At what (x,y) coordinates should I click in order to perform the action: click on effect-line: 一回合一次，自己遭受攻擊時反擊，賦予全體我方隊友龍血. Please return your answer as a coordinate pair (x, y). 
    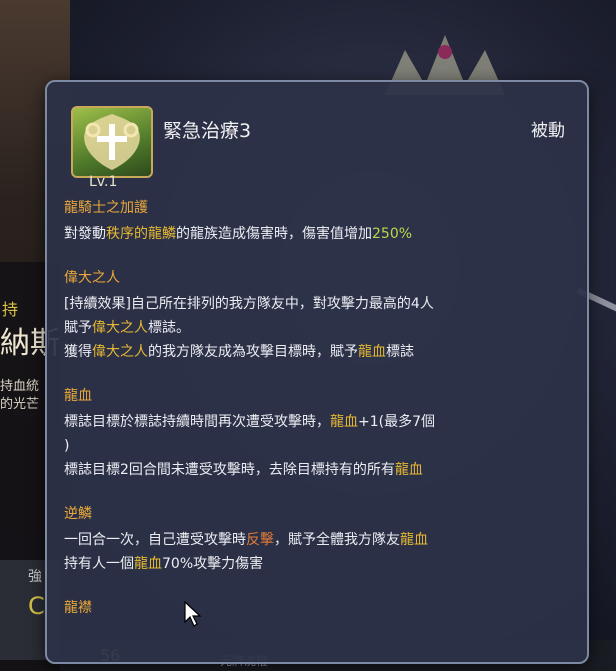
    Looking at the image, I should click on (246, 540).